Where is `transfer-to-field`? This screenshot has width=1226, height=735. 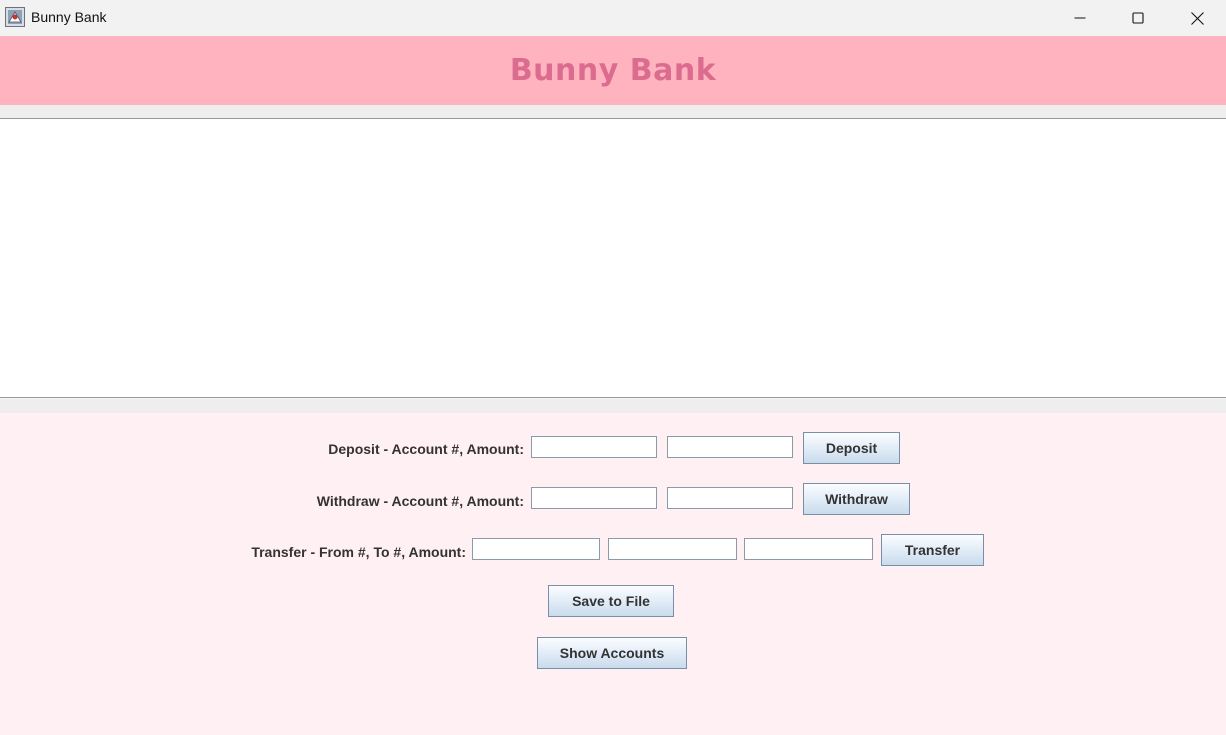 transfer-to-field is located at coordinates (672, 549).